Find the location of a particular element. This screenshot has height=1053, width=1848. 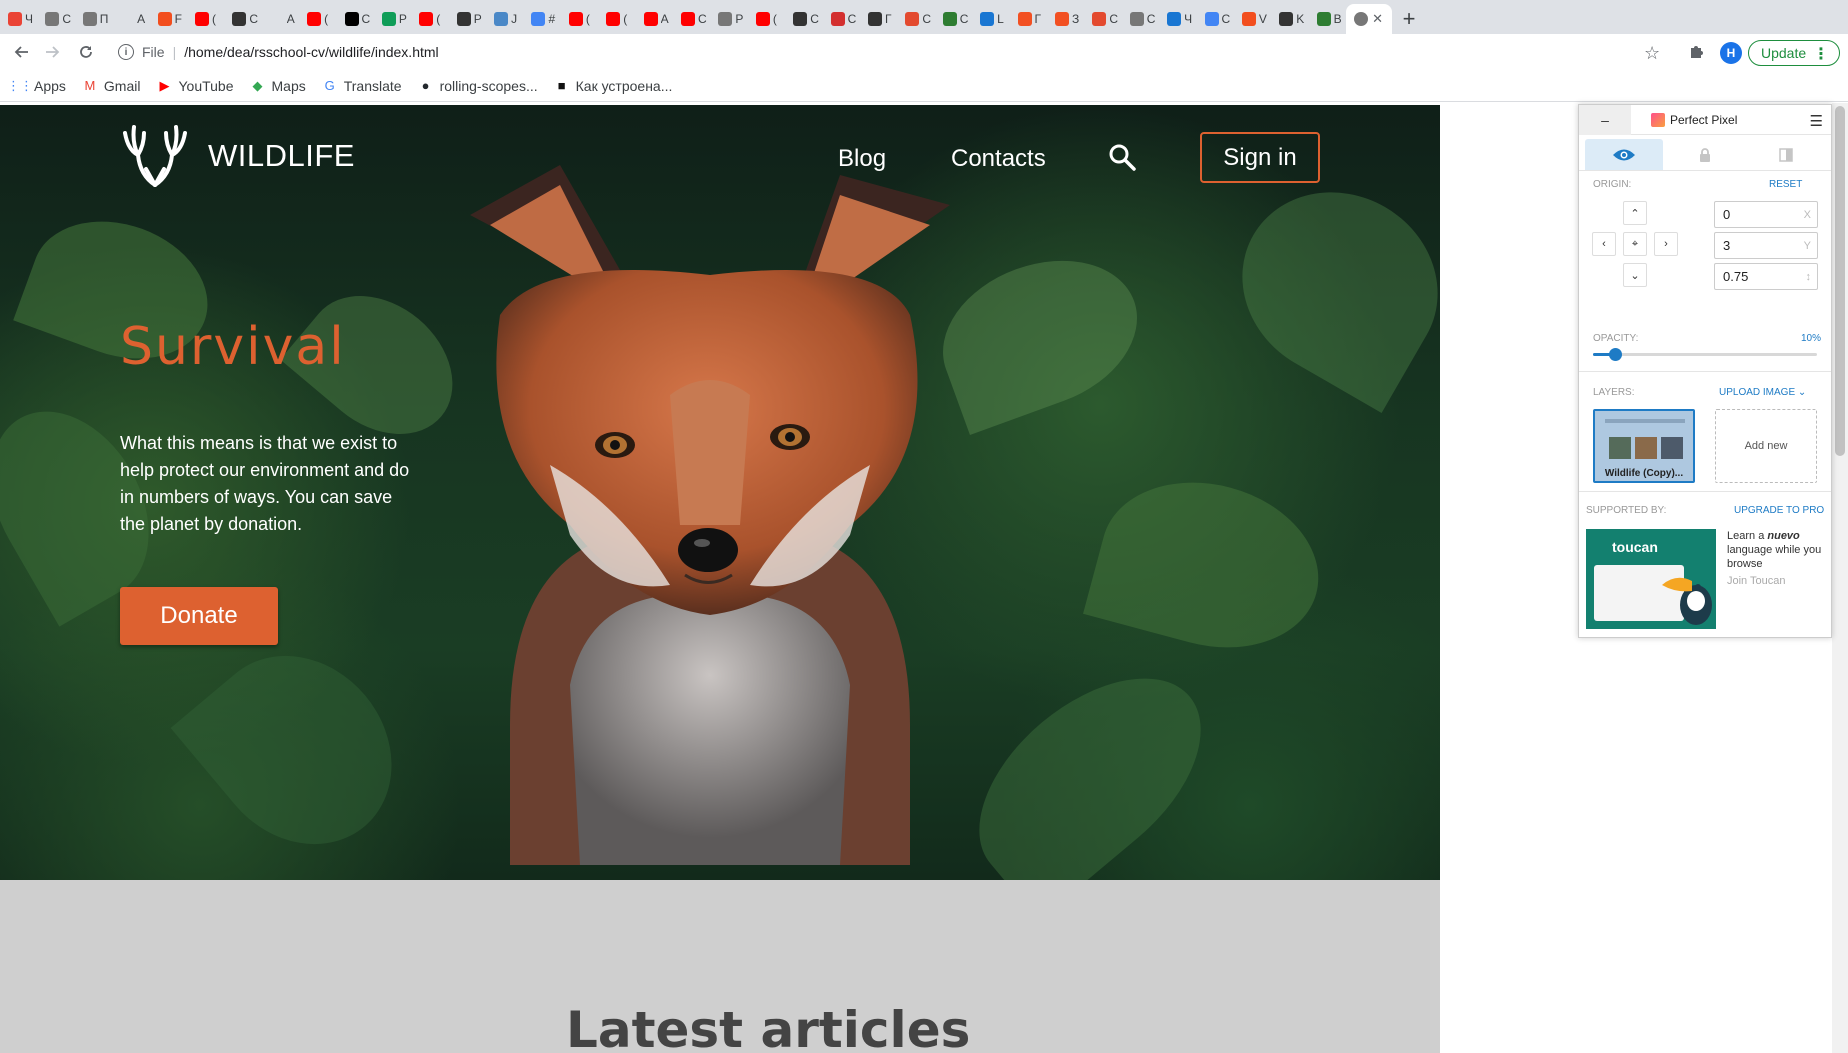

move-up-button: ⌃ is located at coordinates (1635, 213).